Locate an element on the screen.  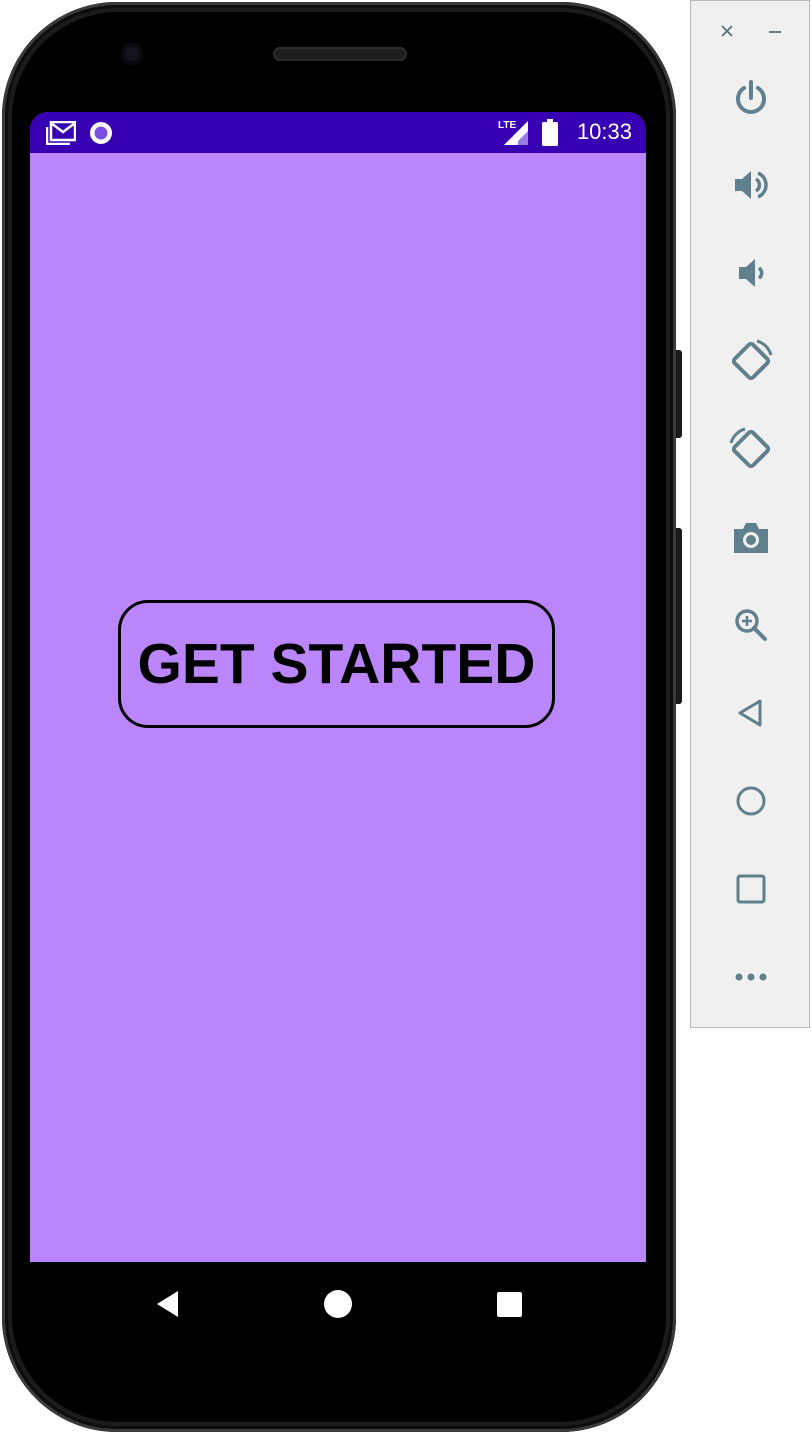
overview-button is located at coordinates (751, 889).